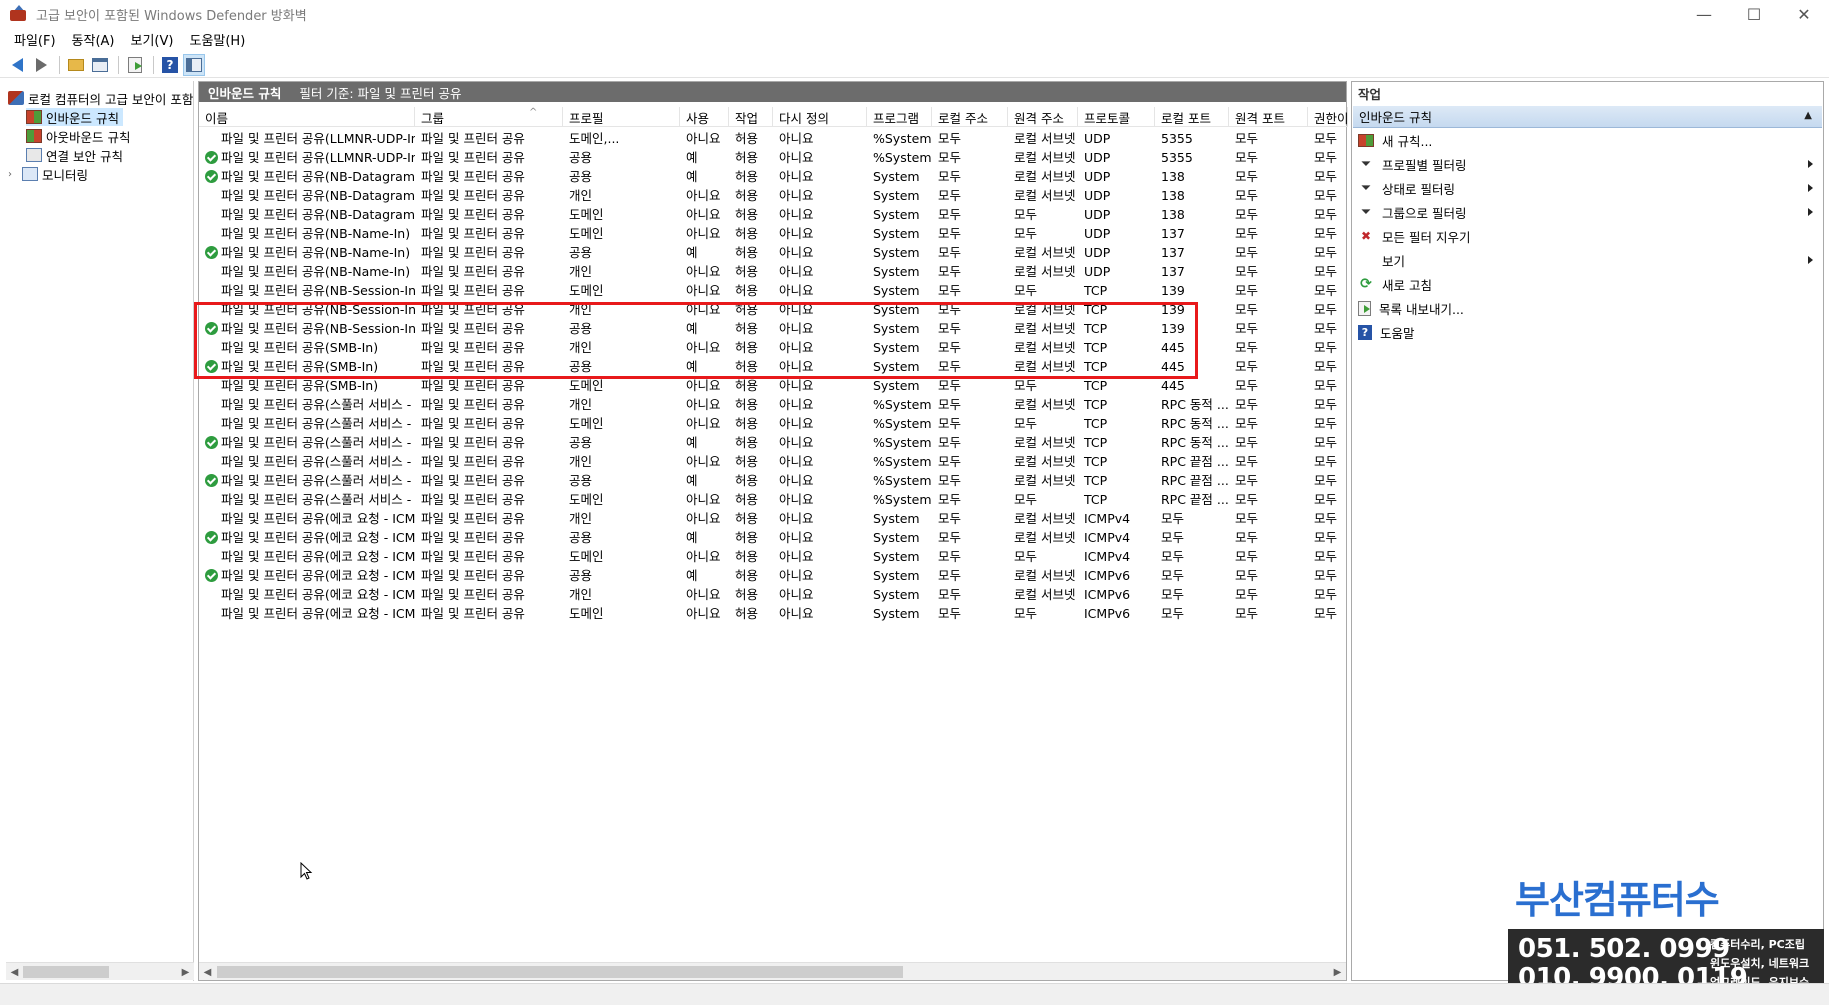  Describe the element at coordinates (307, 117) in the screenshot. I see `column-header: 이름` at that location.